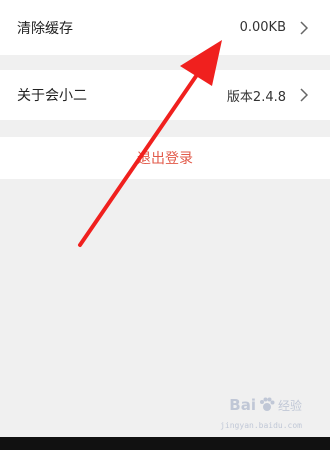  Describe the element at coordinates (165, 27) in the screenshot. I see `clear-cache-row: 清除缓存 0.00KB` at that location.